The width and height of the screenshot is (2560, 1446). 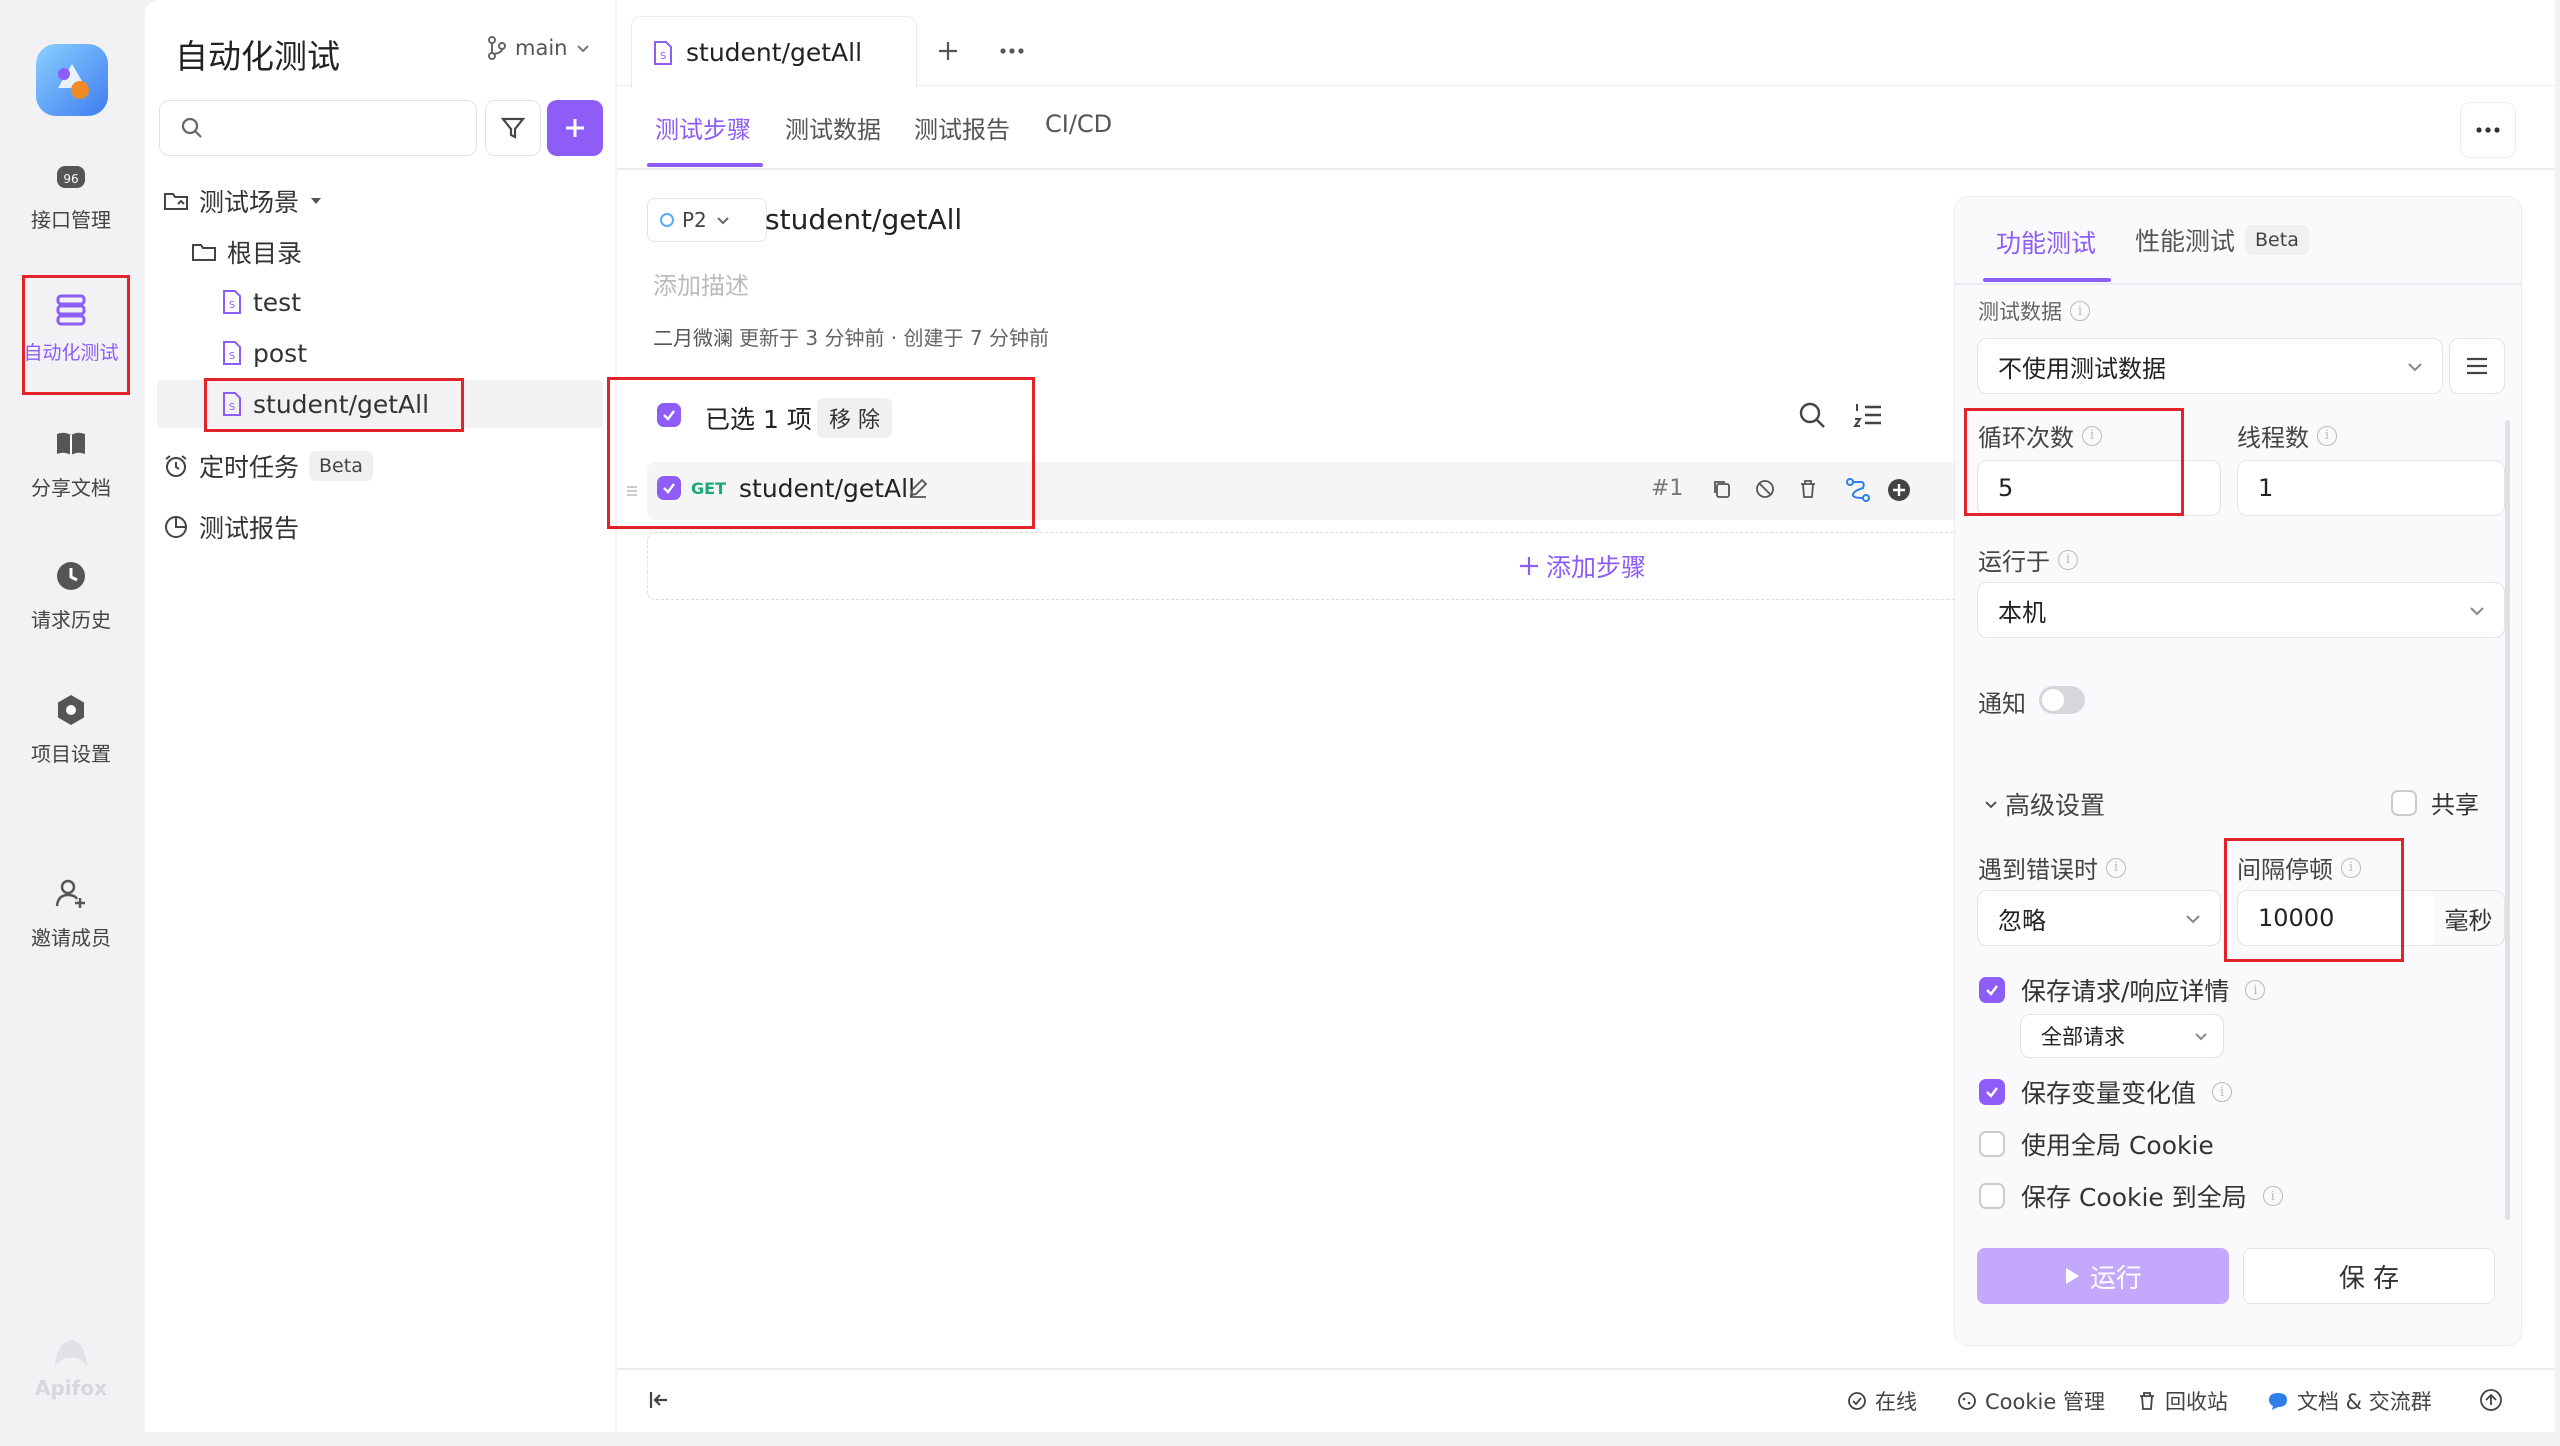 What do you see at coordinates (833, 127) in the screenshot?
I see `tab-test-data: 测试数据` at bounding box center [833, 127].